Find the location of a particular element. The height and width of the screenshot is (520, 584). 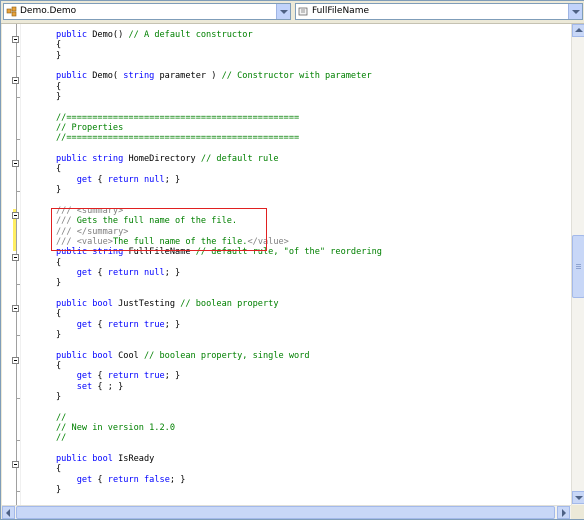

scroll-left-button is located at coordinates (8, 512).